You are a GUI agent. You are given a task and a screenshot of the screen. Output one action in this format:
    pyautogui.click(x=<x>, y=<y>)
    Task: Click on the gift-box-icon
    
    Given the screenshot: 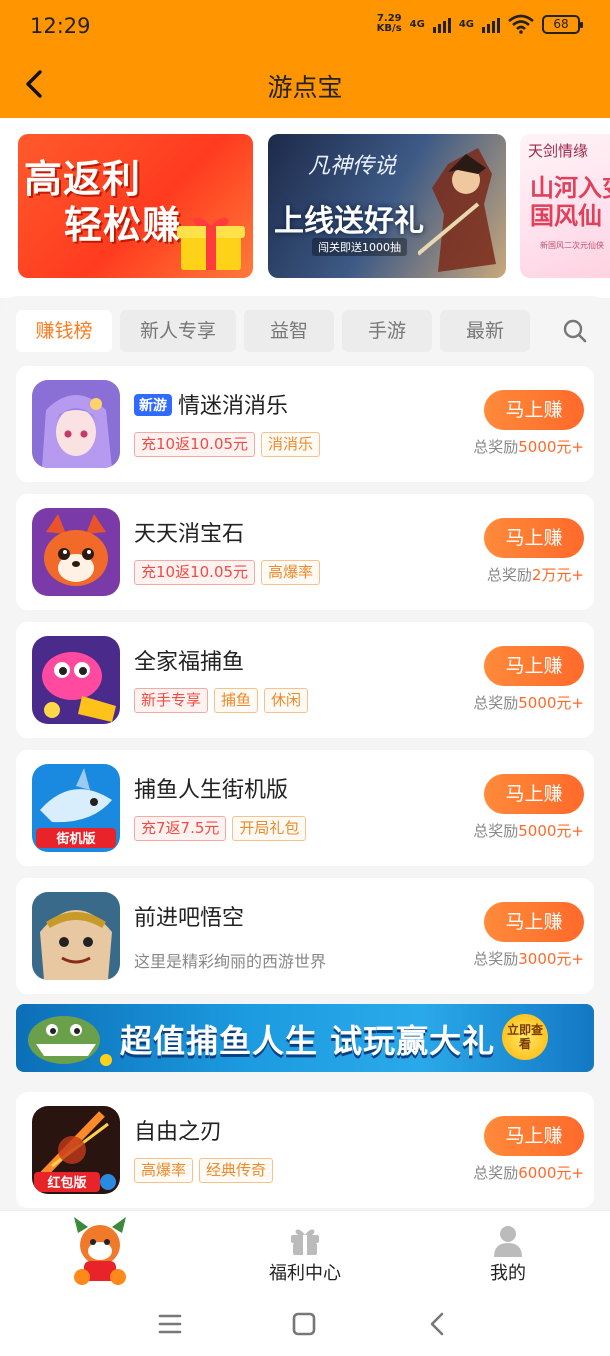 What is the action you would take?
    pyautogui.click(x=211, y=243)
    